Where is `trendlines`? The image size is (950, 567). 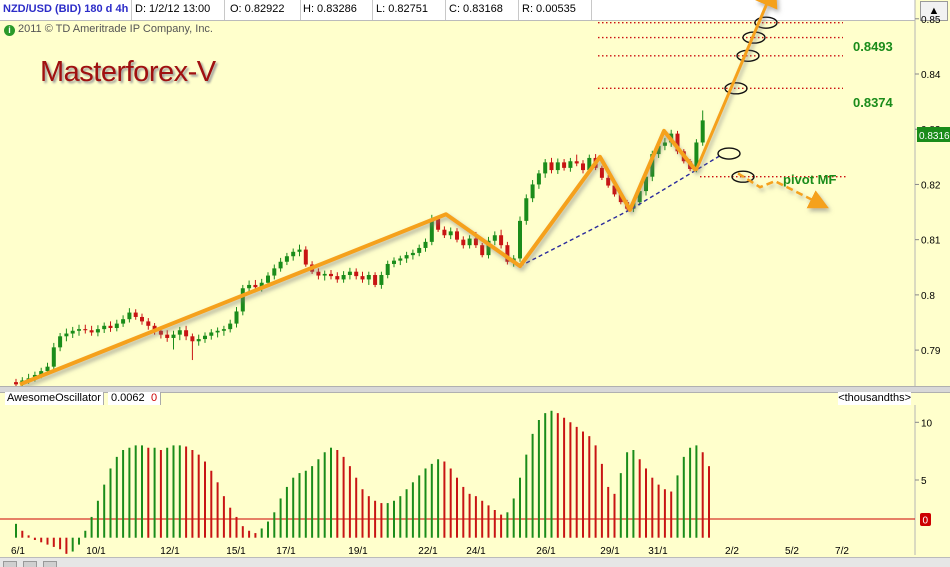 trendlines is located at coordinates (620, 211).